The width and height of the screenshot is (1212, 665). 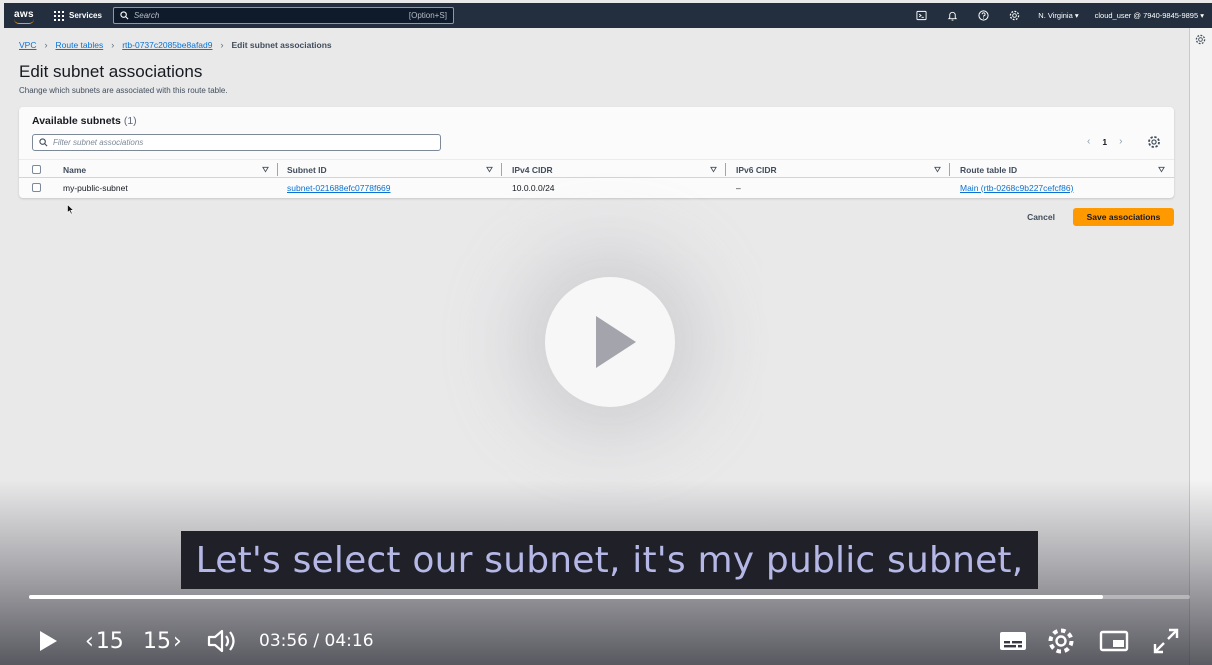 I want to click on aws-logo: aws, so click(x=25, y=16).